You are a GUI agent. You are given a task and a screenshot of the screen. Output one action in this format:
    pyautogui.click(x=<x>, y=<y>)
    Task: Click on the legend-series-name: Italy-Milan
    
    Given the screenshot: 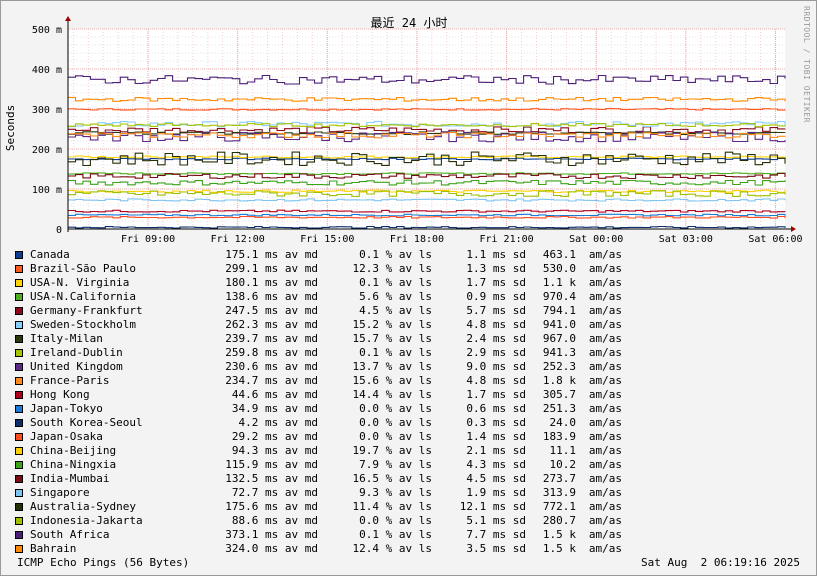 What is the action you would take?
    pyautogui.click(x=66, y=338)
    